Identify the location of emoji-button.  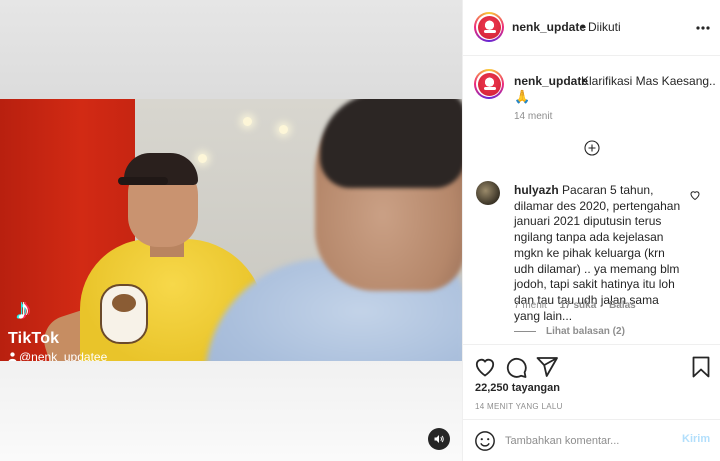
(485, 441).